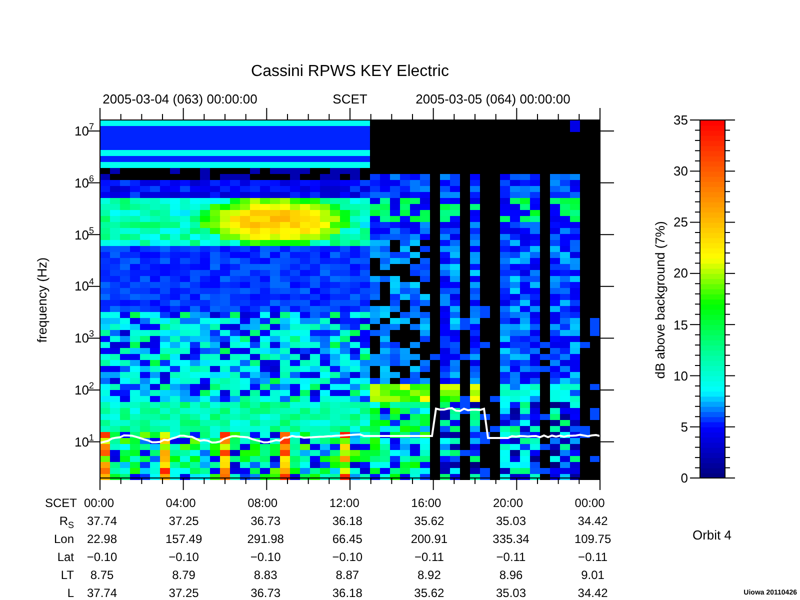  I want to click on row-label: Lat, so click(65, 557).